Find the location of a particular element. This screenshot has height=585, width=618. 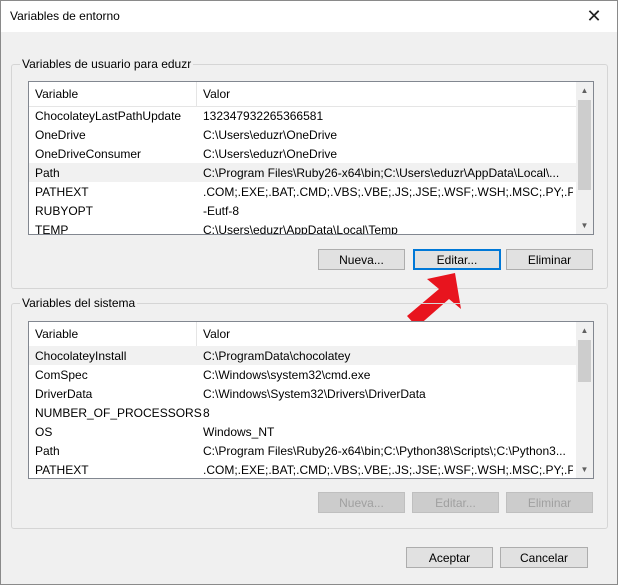

row-value: C:\ProgramData\chocolatey is located at coordinates (277, 356).